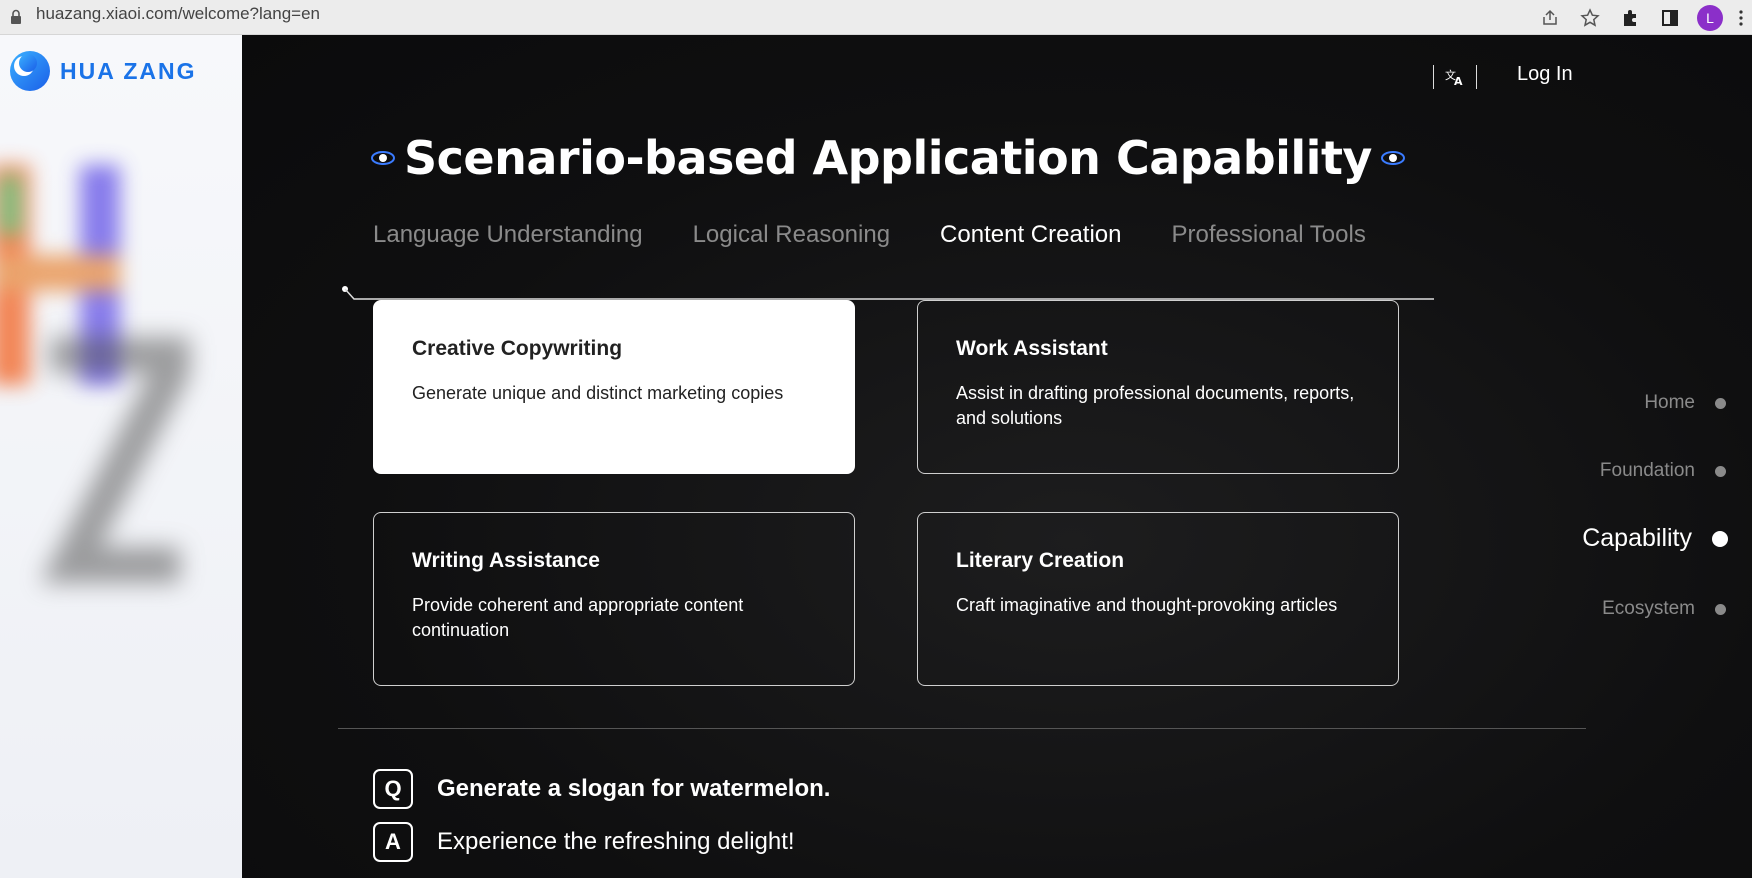 The height and width of the screenshot is (878, 1752). Describe the element at coordinates (1741, 17) in the screenshot. I see `more-menu-icon` at that location.